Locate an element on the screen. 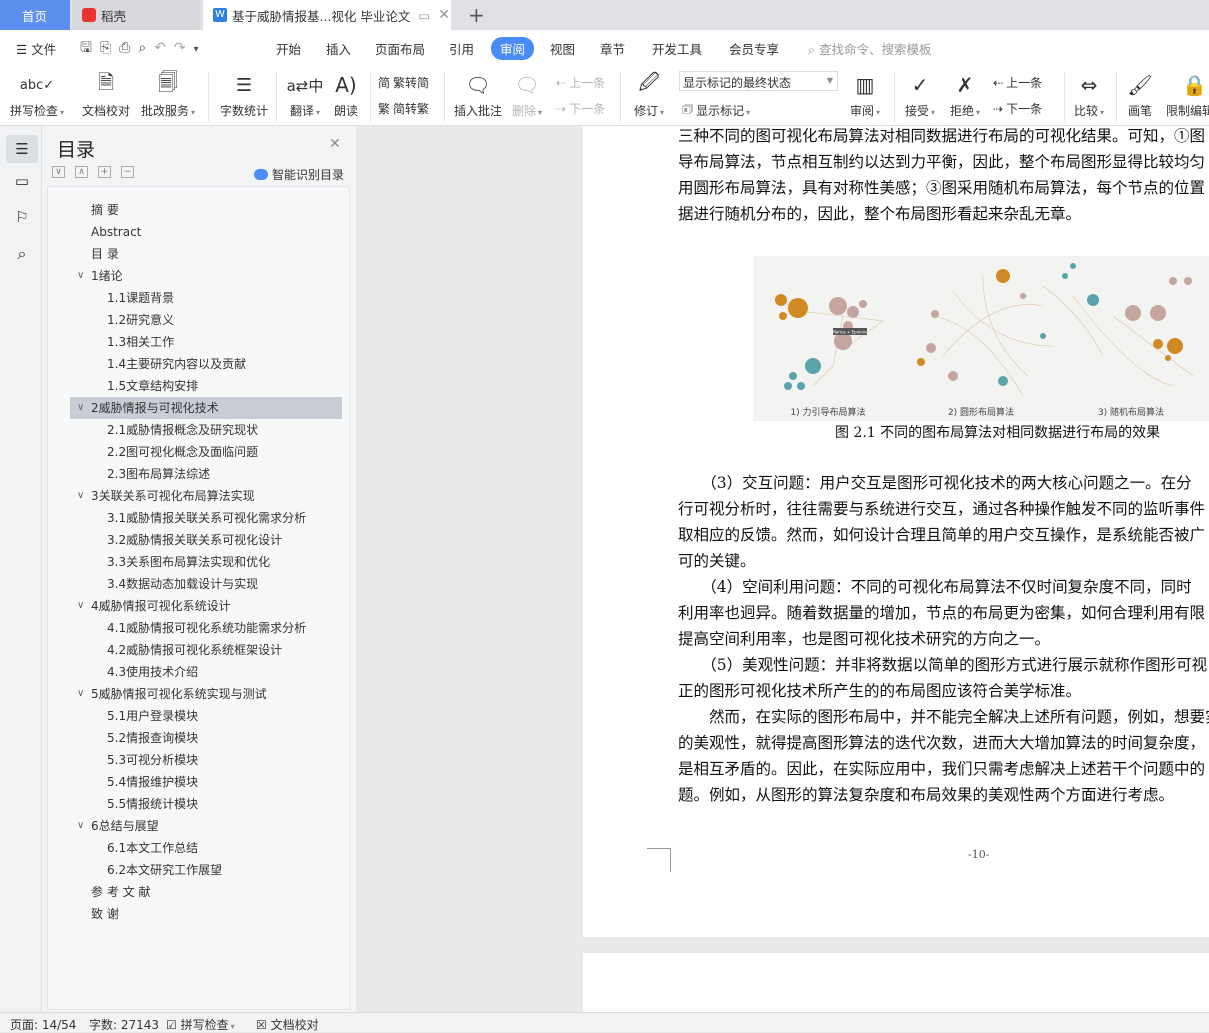  toc-item: 1.1课题背景 is located at coordinates (196, 298).